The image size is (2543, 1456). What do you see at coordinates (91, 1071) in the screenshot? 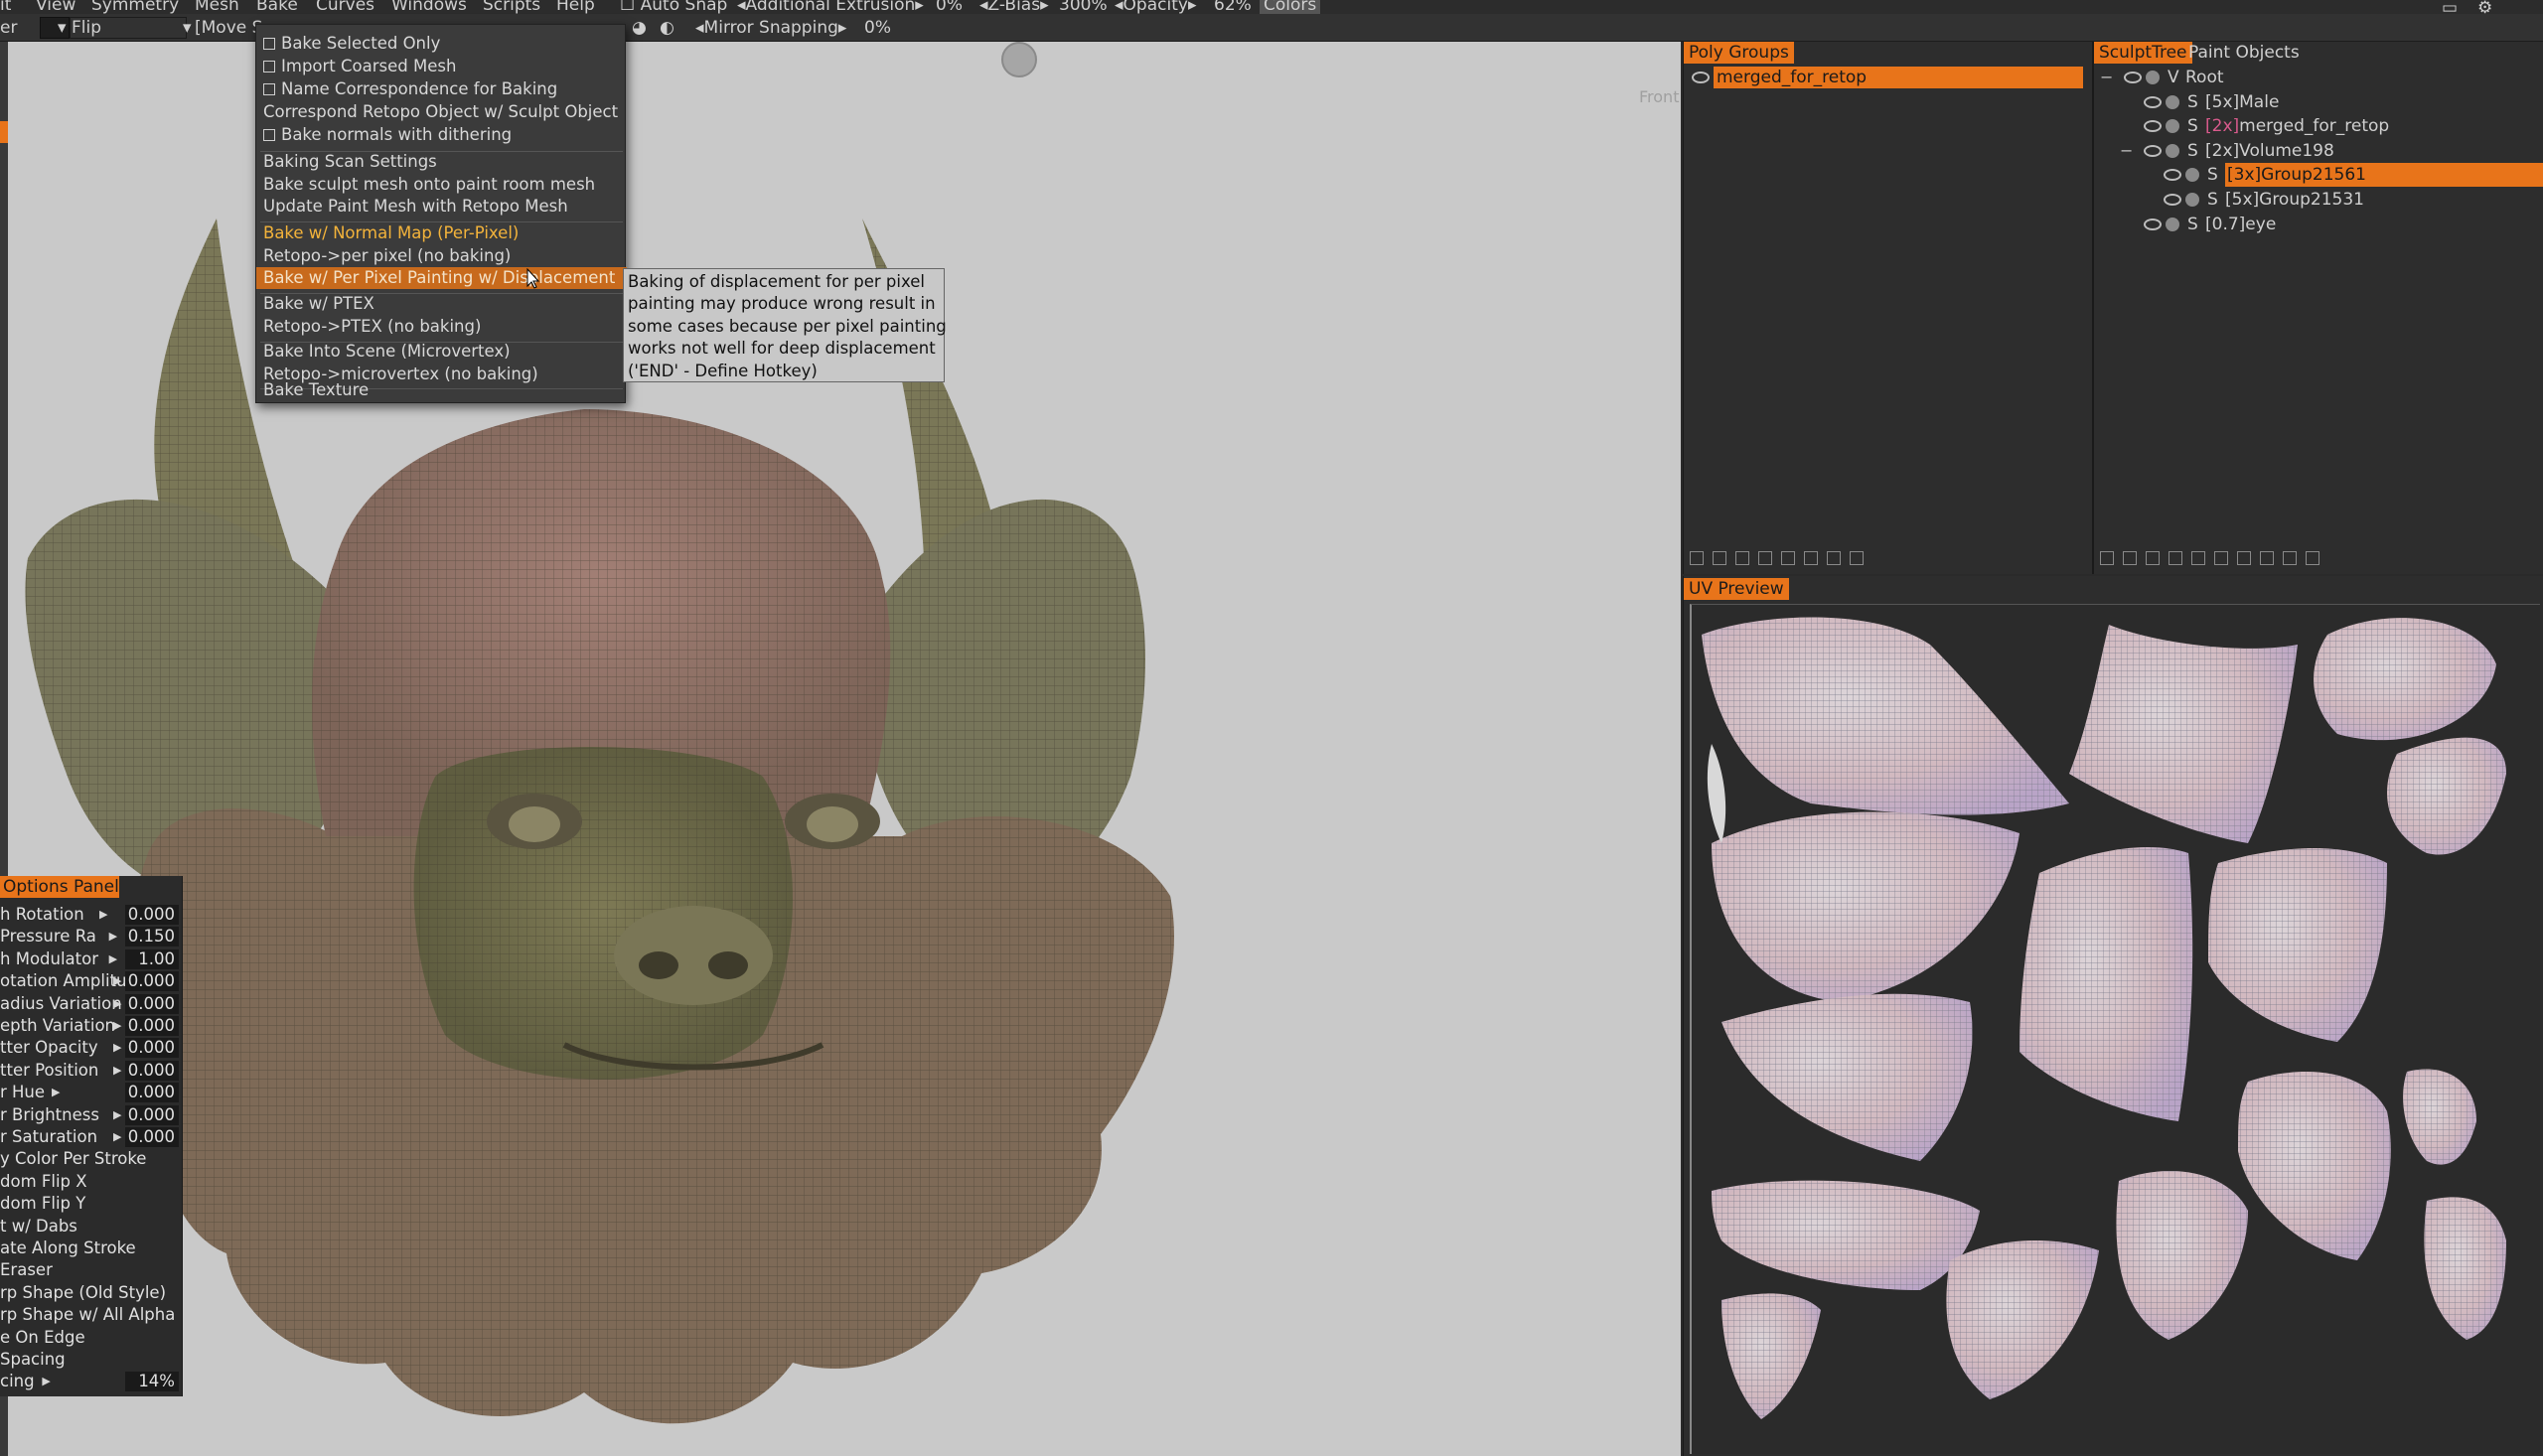
I see `option-row: tter Position ▶ 0.000` at bounding box center [91, 1071].